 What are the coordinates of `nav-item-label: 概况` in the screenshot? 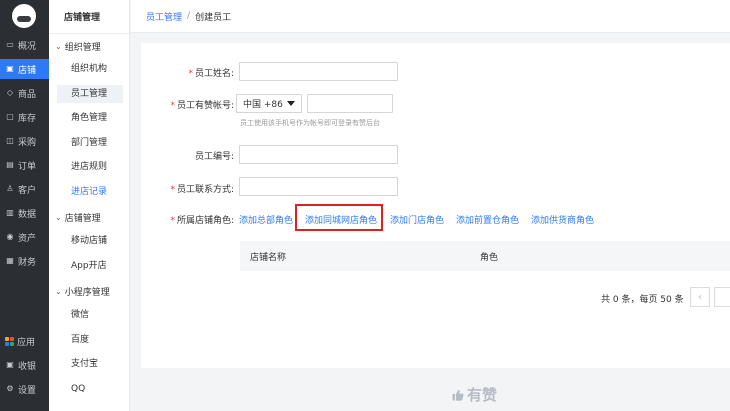 It's located at (27, 46).